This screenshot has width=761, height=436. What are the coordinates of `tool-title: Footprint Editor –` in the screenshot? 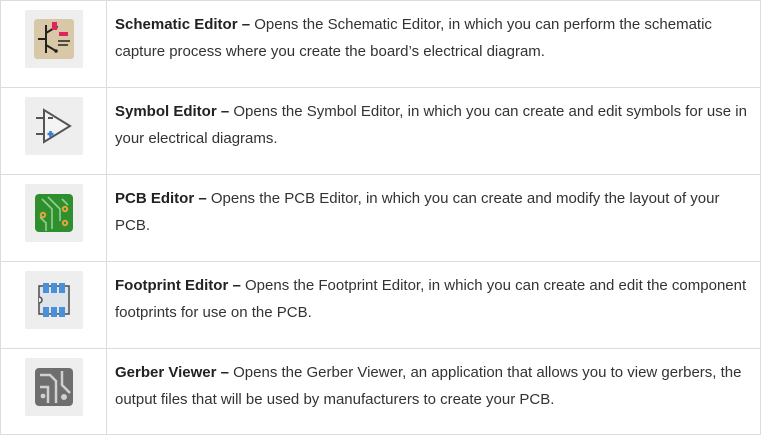 It's located at (178, 285).